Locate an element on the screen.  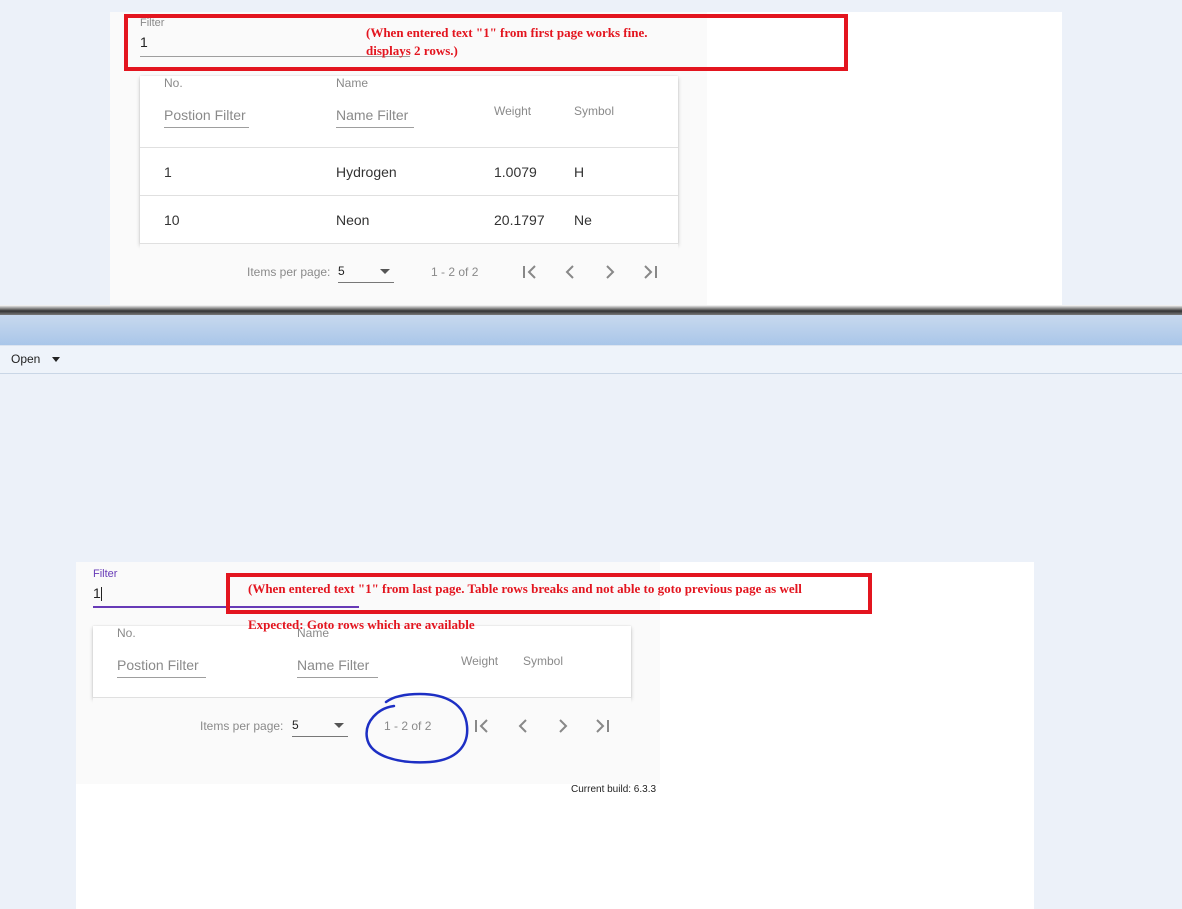
screenshot-separator is located at coordinates (591, 310).